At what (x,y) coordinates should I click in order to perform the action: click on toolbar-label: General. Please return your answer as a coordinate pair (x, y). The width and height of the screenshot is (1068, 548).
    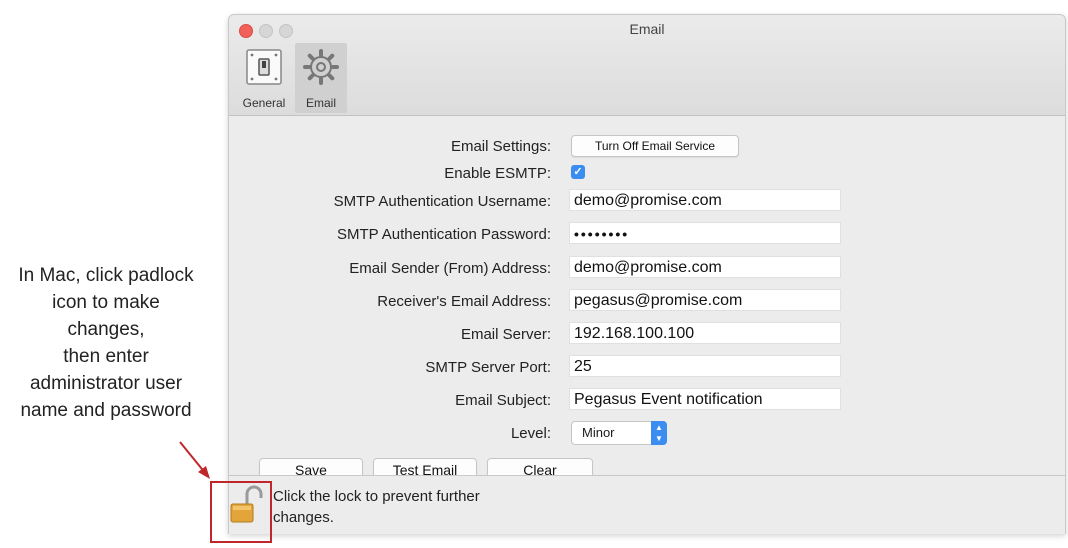
    Looking at the image, I should click on (264, 103).